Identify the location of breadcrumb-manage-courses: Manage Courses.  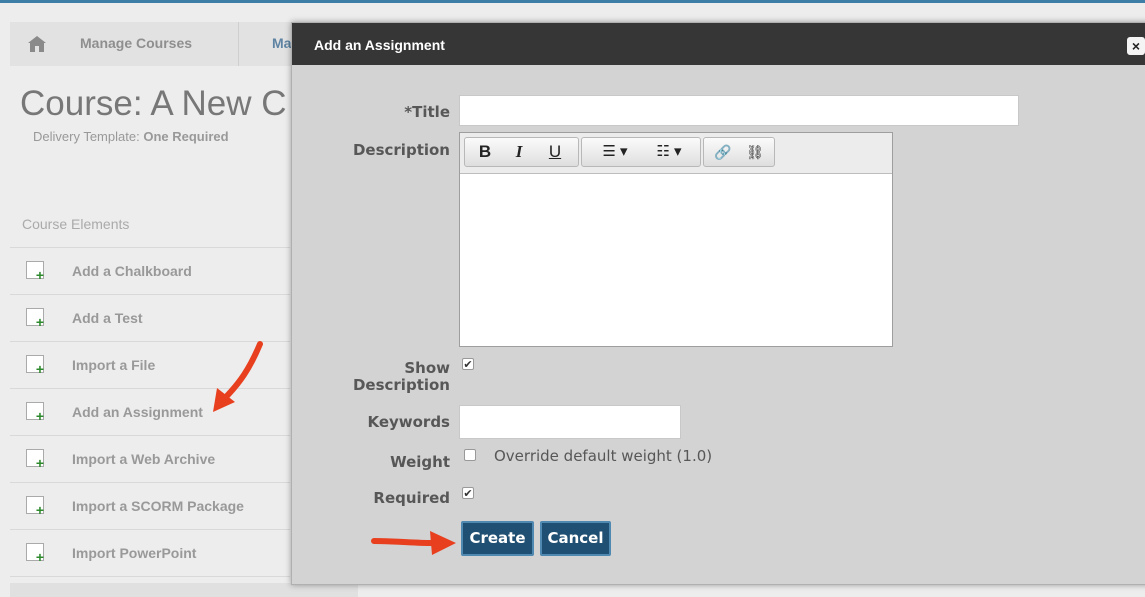
(136, 43).